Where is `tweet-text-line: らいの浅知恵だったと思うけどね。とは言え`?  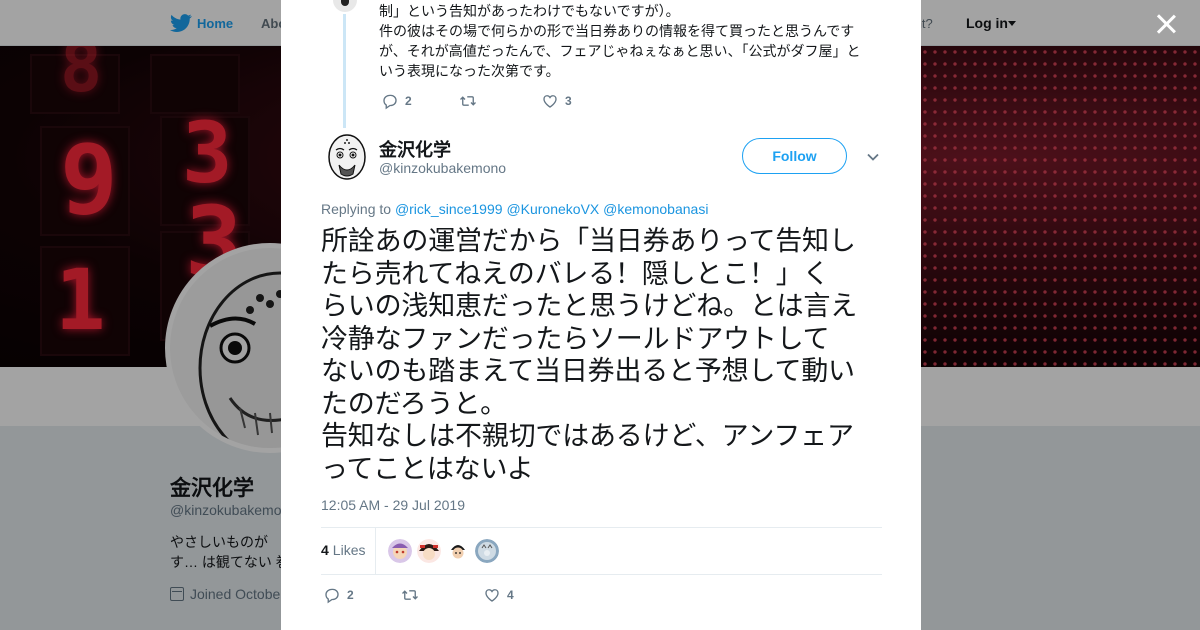 tweet-text-line: らいの浅知恵だったと思うけどね。とは言え is located at coordinates (589, 306).